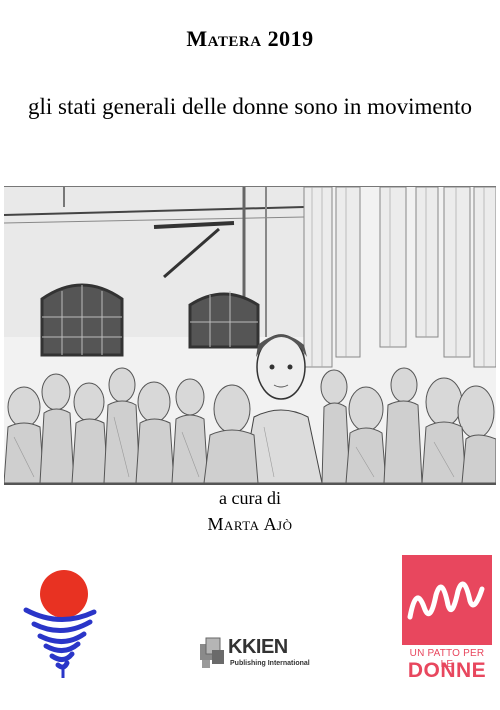 Image resolution: width=500 pixels, height=710 pixels. I want to click on sun-spiral-logo, so click(60, 623).